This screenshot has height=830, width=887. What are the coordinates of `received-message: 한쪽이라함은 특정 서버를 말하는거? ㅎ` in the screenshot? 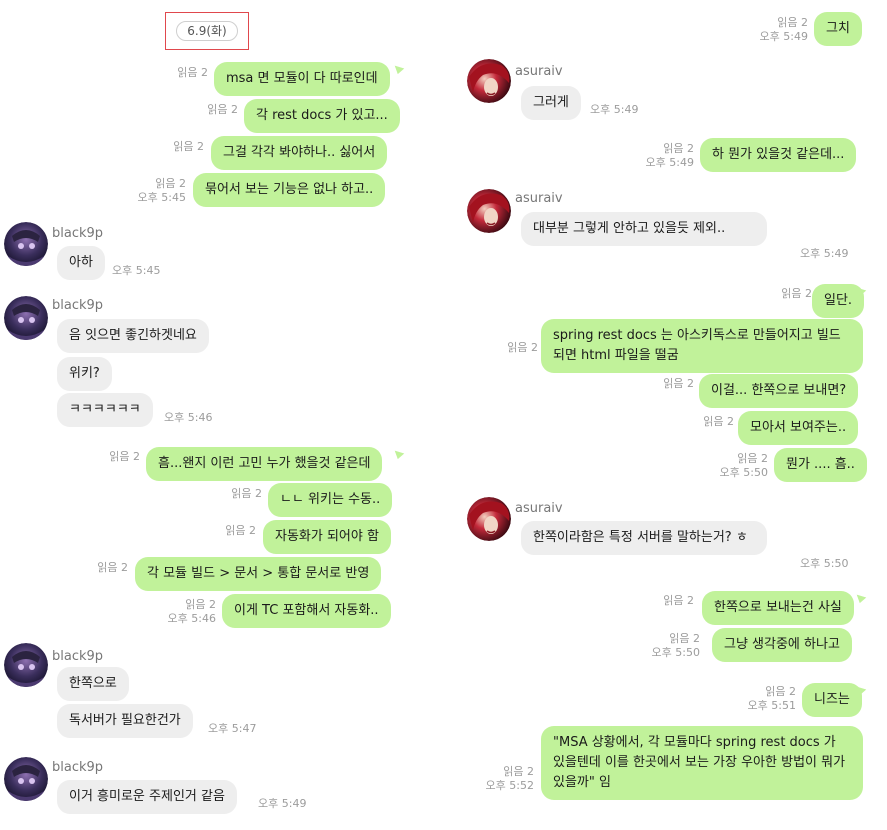 It's located at (644, 538).